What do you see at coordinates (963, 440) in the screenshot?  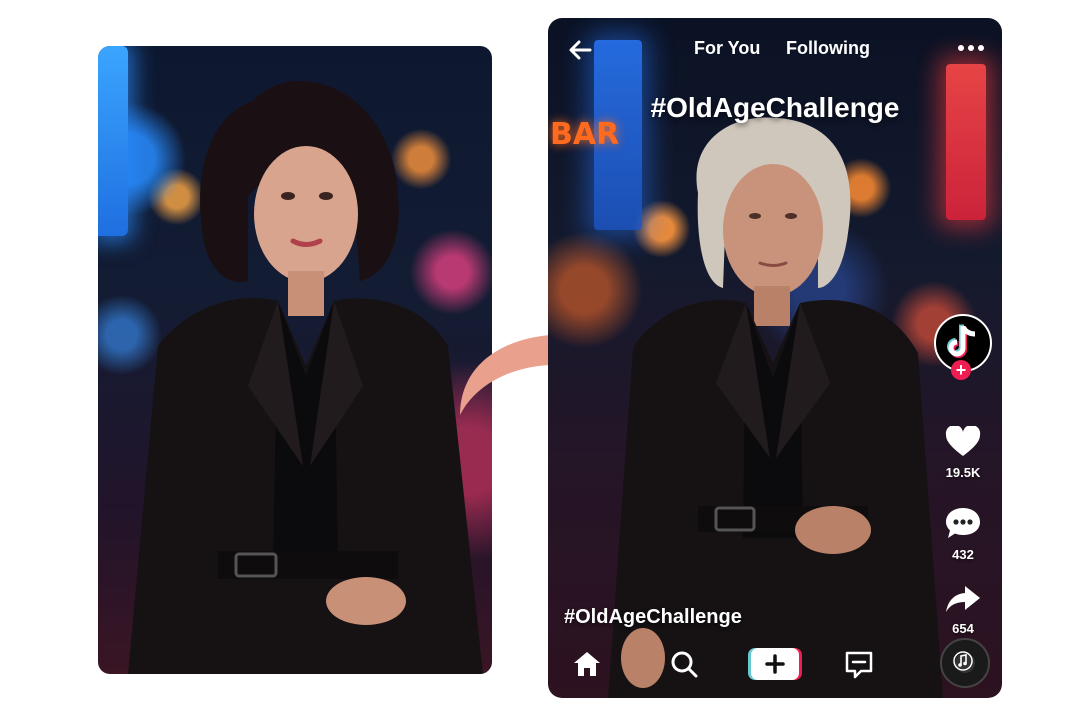 I see `heart-icon` at bounding box center [963, 440].